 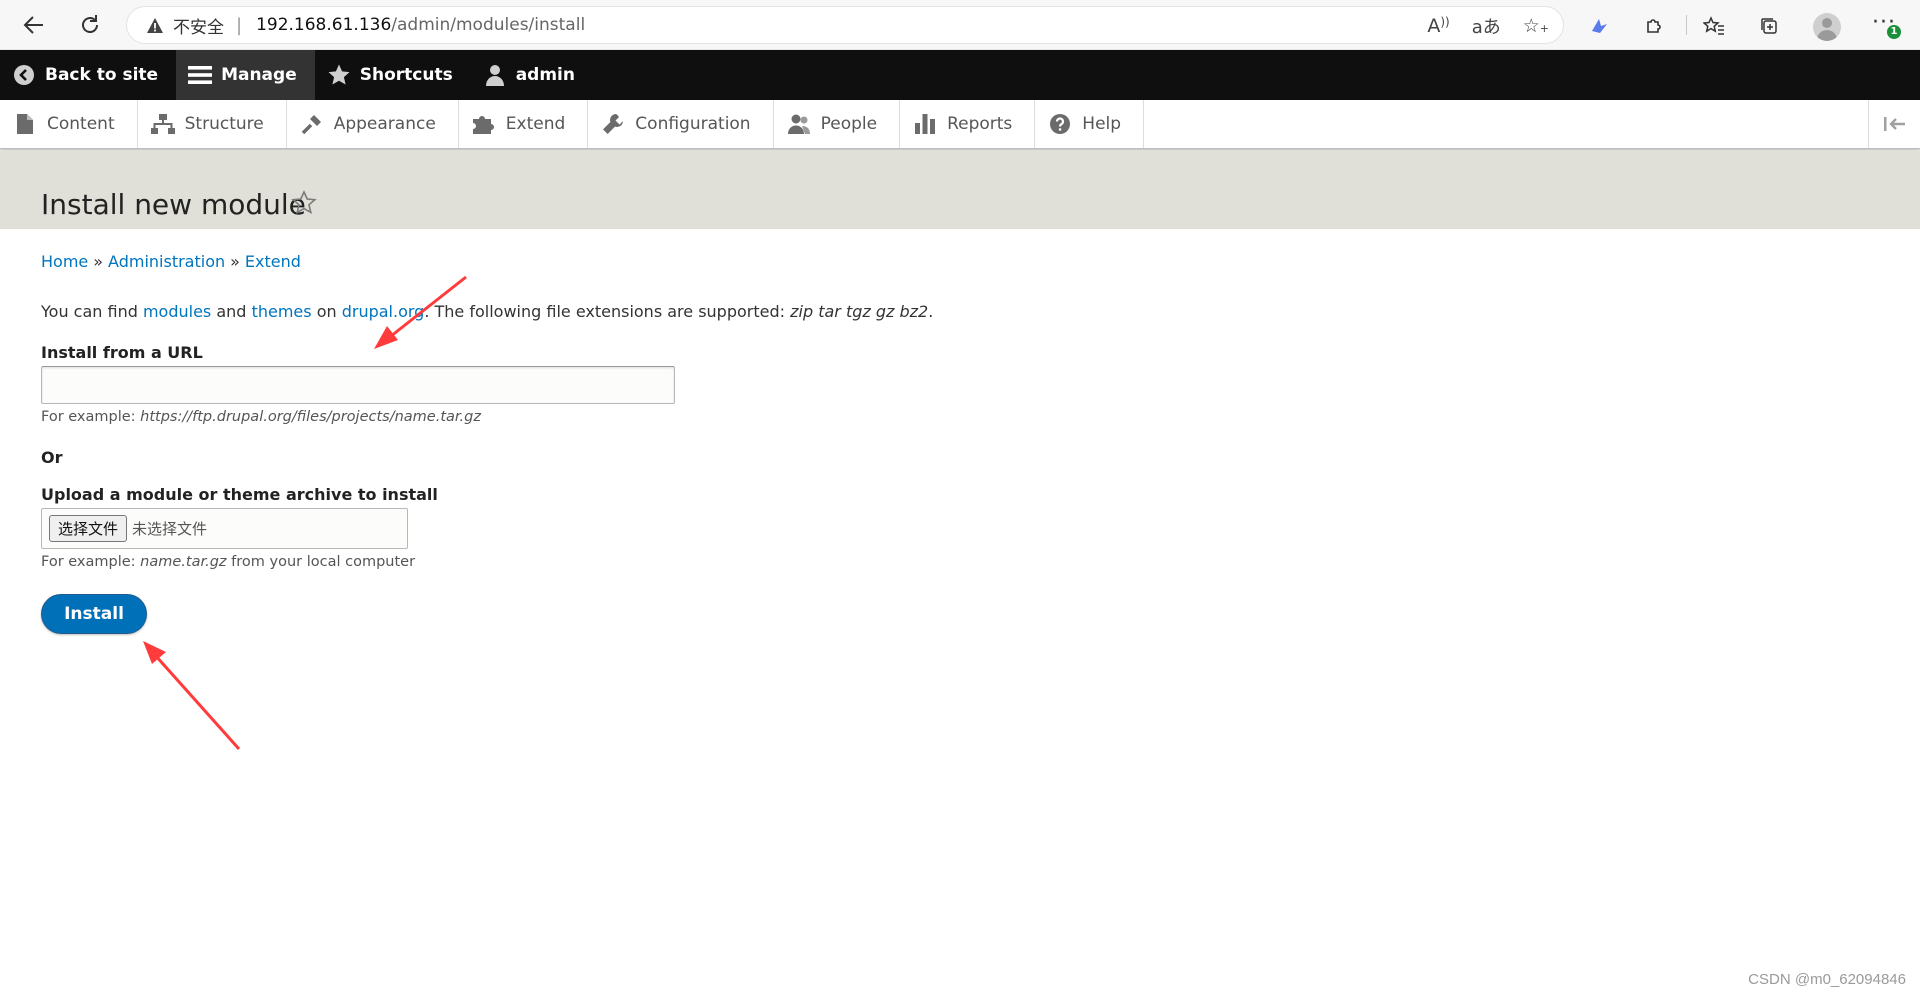 I want to click on tray-item-label: Appearance, so click(x=384, y=124).